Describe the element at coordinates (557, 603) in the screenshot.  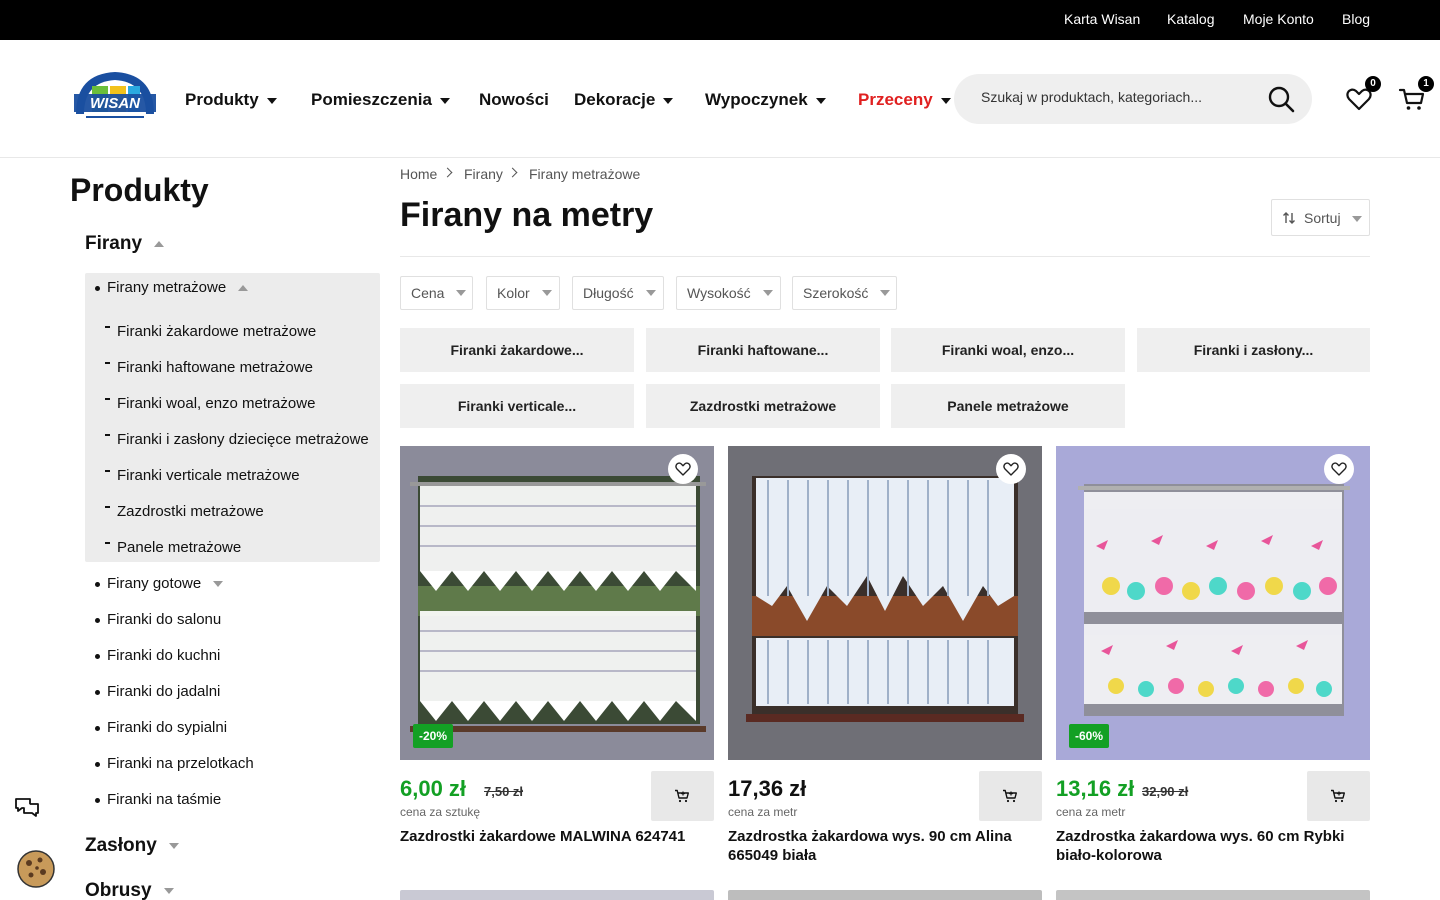
I see `product-image: -20%` at that location.